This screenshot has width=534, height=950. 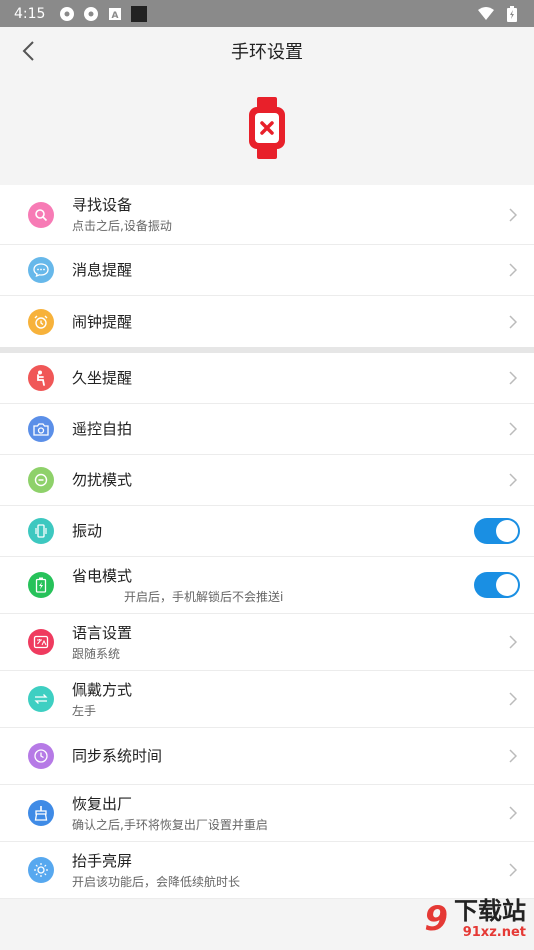 What do you see at coordinates (512, 13) in the screenshot?
I see `battery-icon` at bounding box center [512, 13].